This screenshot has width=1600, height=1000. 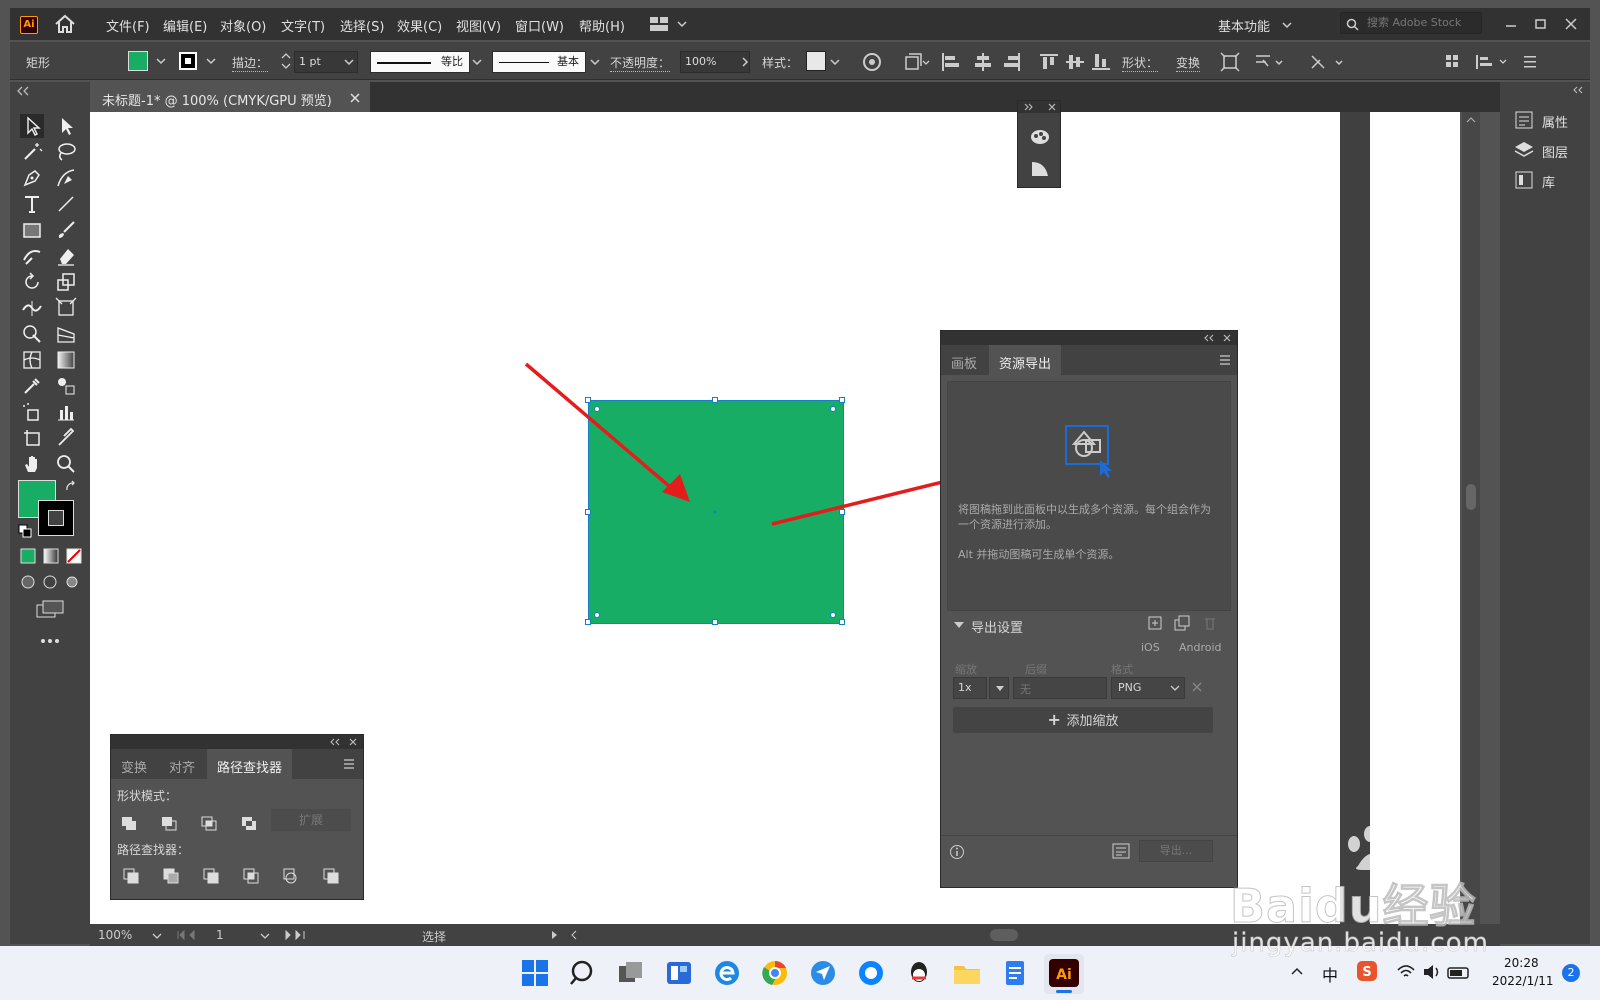 What do you see at coordinates (115, 935) in the screenshot?
I see `zoom-level: 100%` at bounding box center [115, 935].